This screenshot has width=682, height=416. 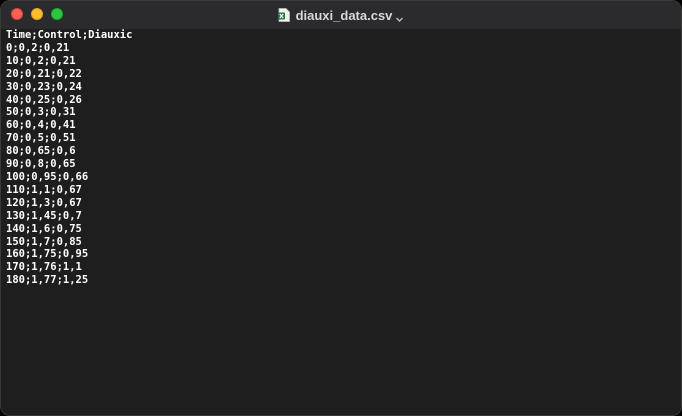 I want to click on text-line: 100;0,95;0,66, so click(x=47, y=176).